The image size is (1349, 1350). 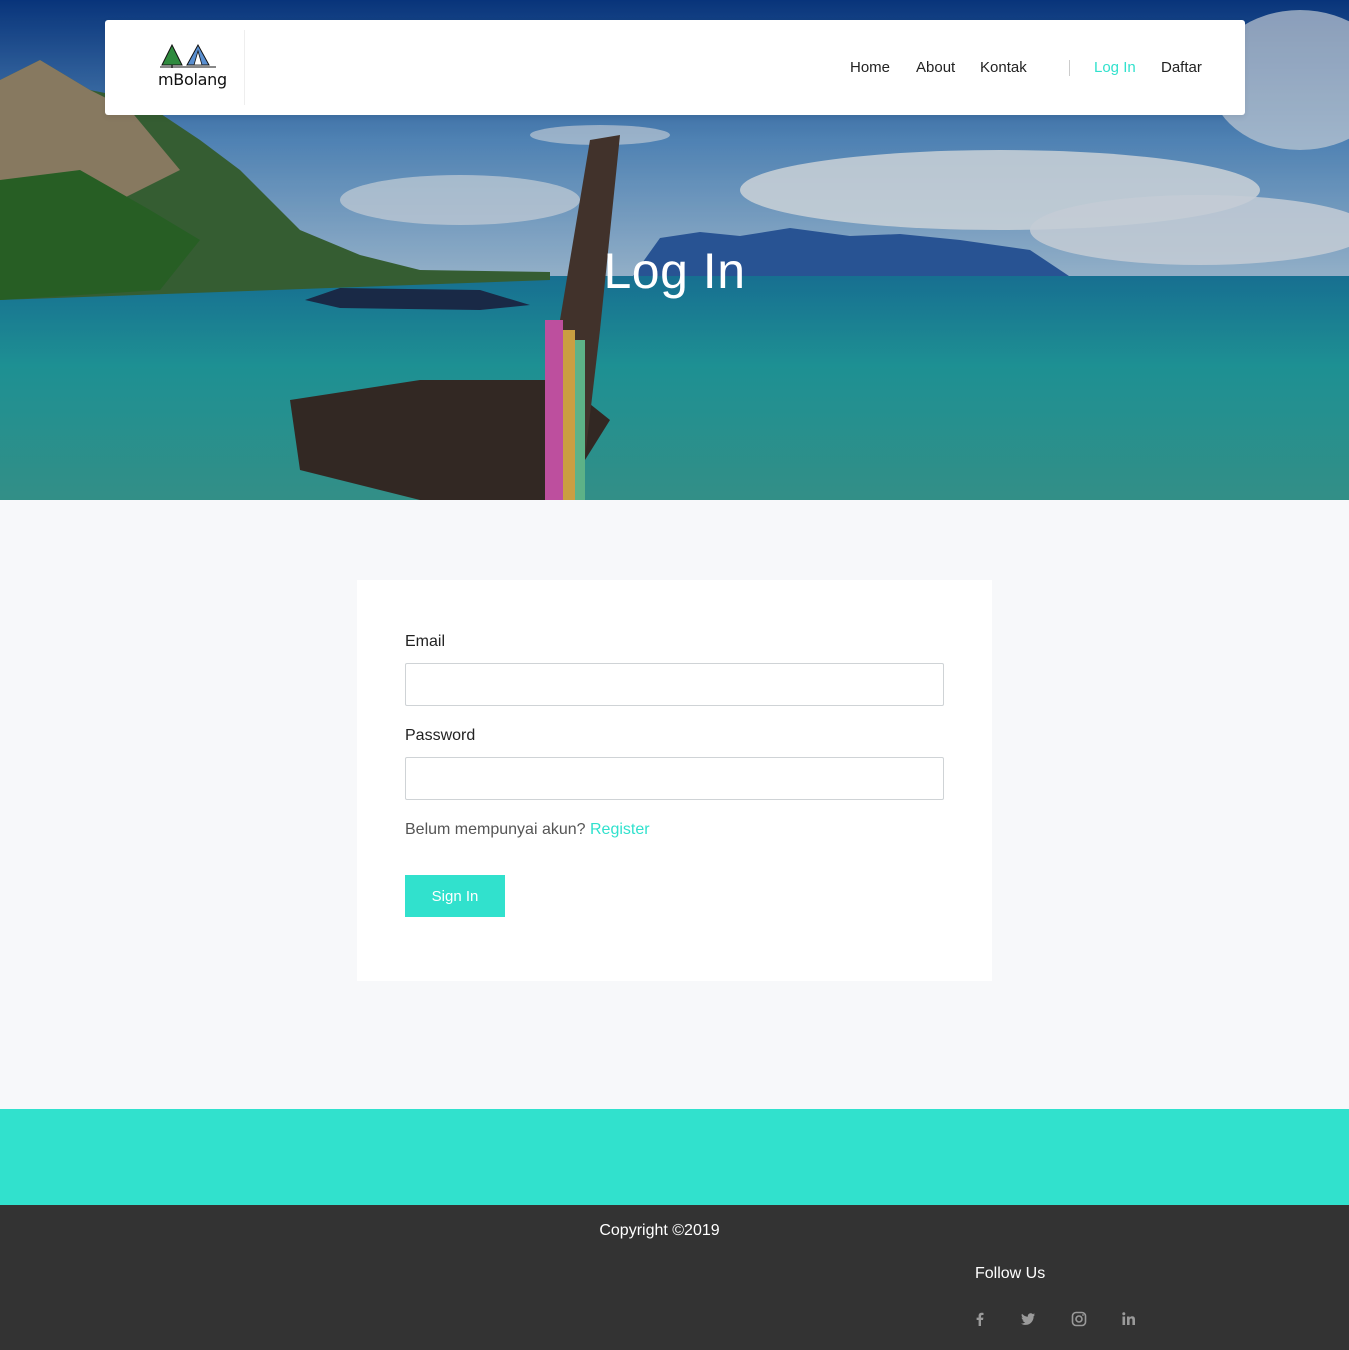 What do you see at coordinates (495, 829) in the screenshot?
I see `no-account-text: Belum mempunyai akun?` at bounding box center [495, 829].